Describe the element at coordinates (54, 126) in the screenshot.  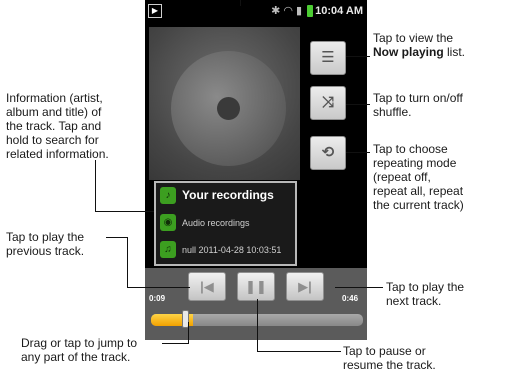
I see `annotation-line: the track. Tap and` at that location.